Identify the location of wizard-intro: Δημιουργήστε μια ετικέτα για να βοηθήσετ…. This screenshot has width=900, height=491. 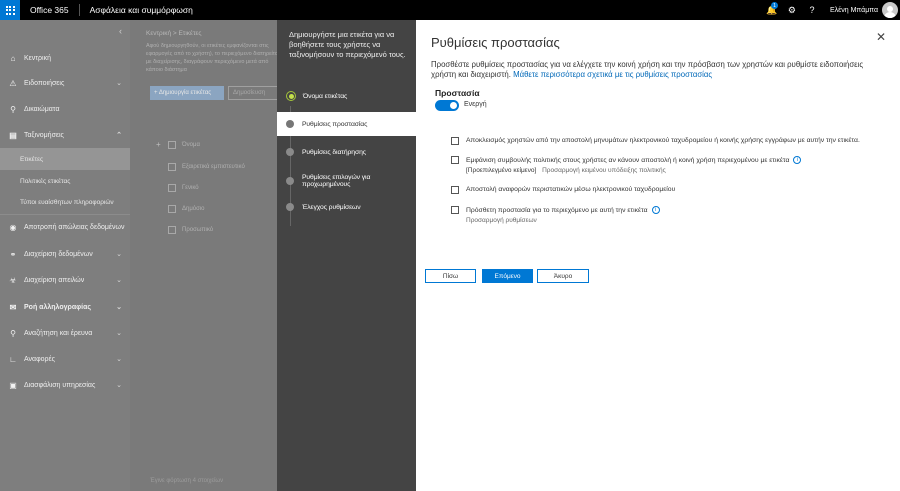
(347, 44).